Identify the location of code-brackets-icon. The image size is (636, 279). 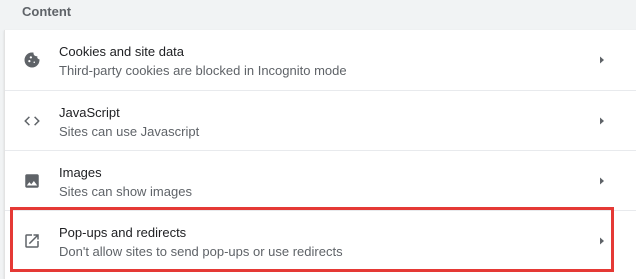
(32, 121).